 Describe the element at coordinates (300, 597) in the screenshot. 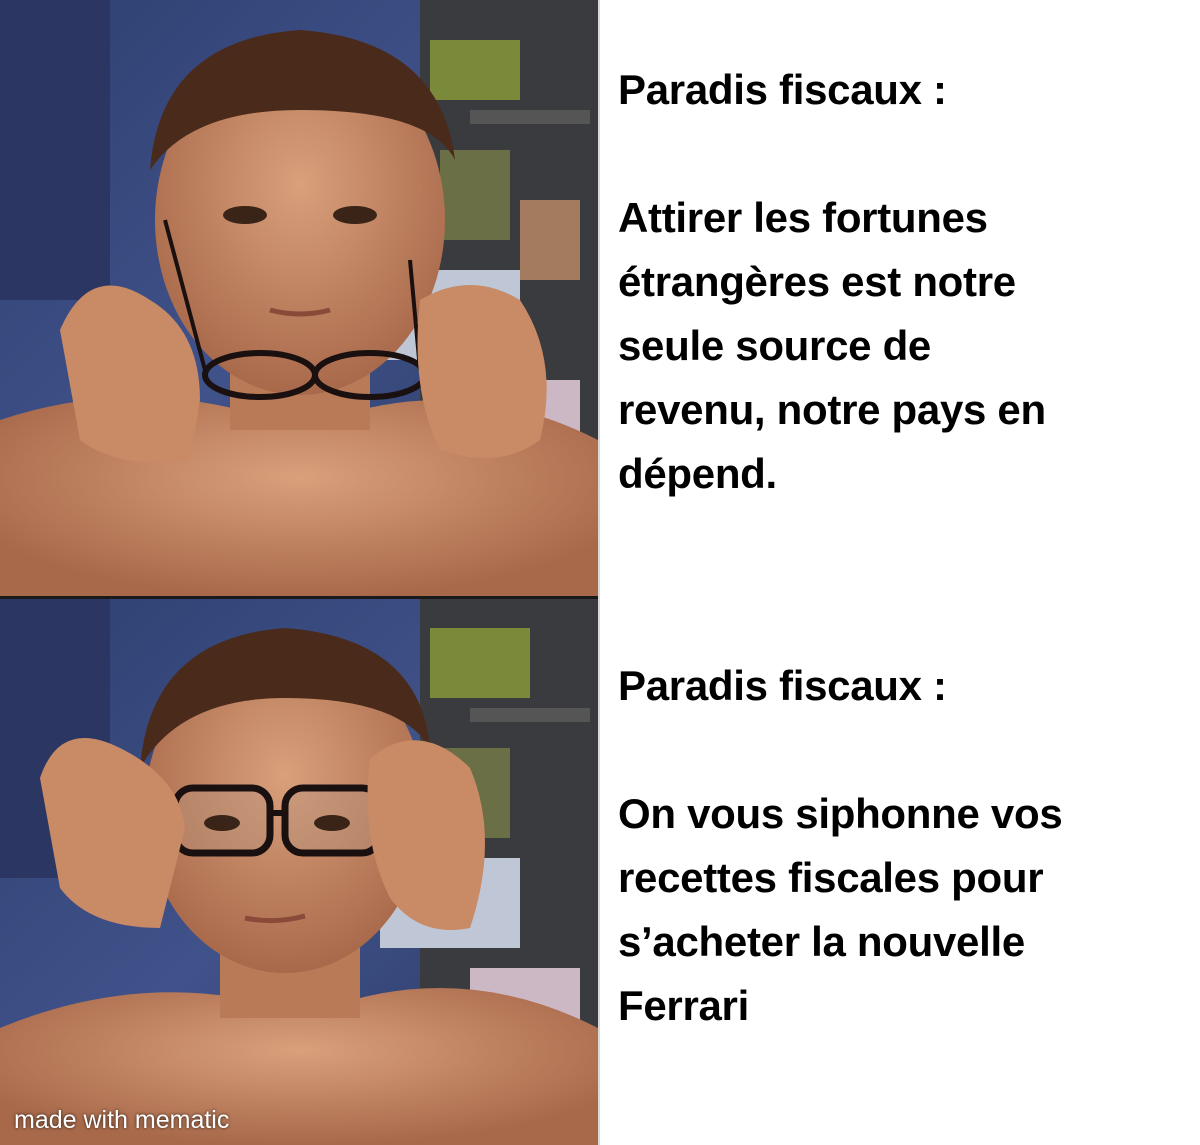

I see `panel-divider` at that location.